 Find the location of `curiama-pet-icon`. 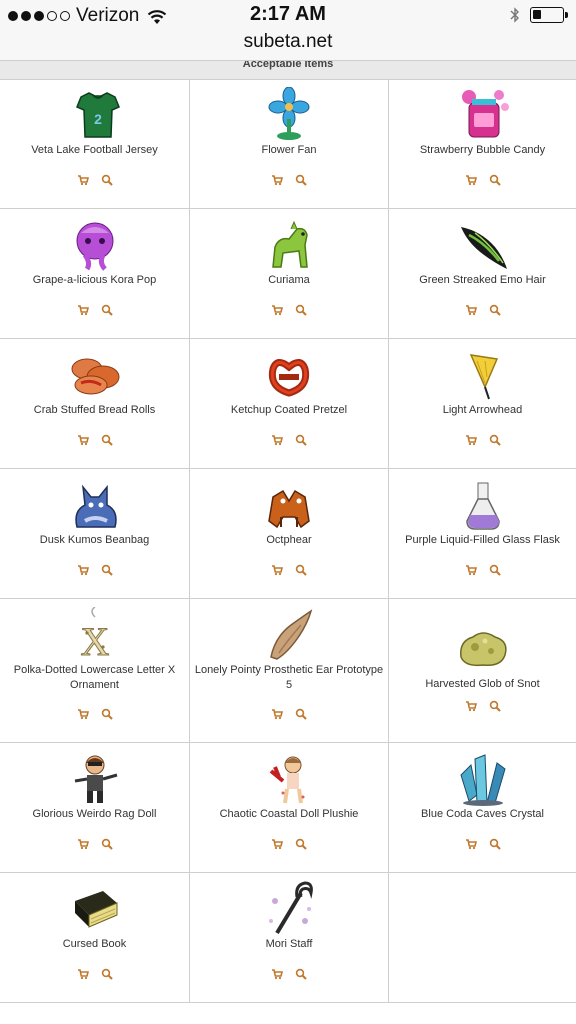

curiama-pet-icon is located at coordinates (289, 245).